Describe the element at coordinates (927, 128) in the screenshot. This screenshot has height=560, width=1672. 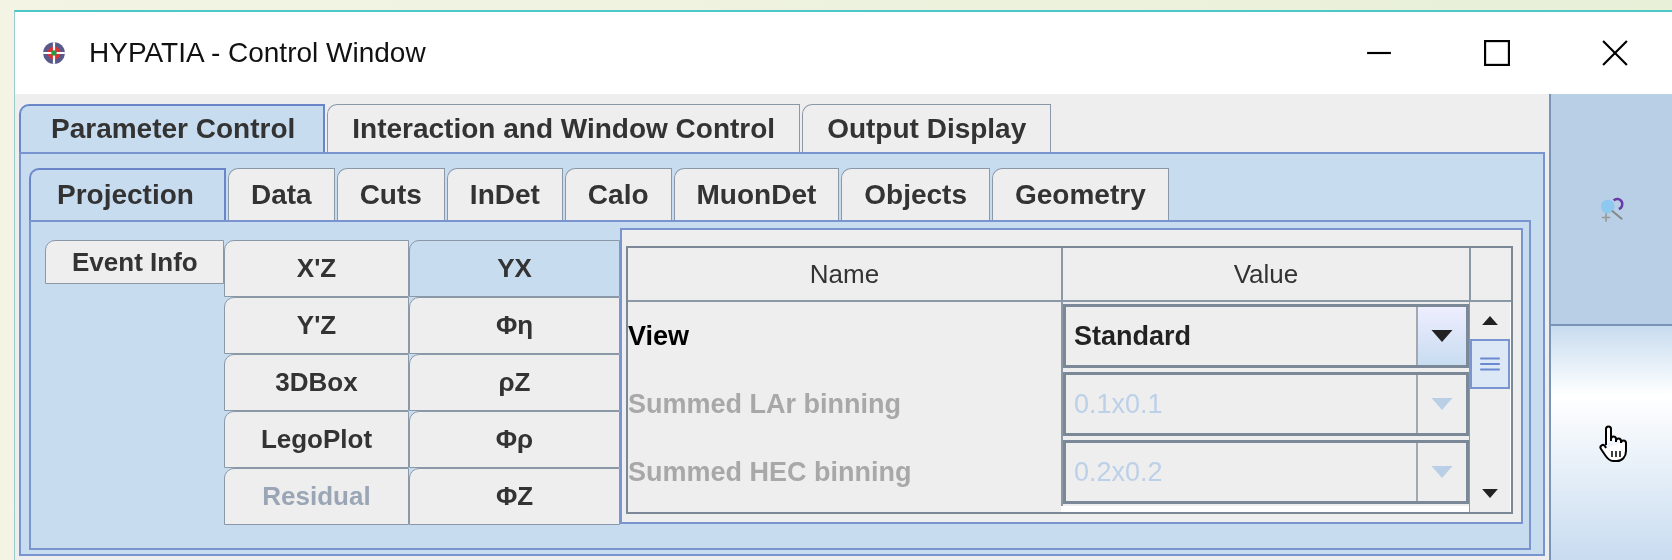
I see `tab: Output Display` at that location.